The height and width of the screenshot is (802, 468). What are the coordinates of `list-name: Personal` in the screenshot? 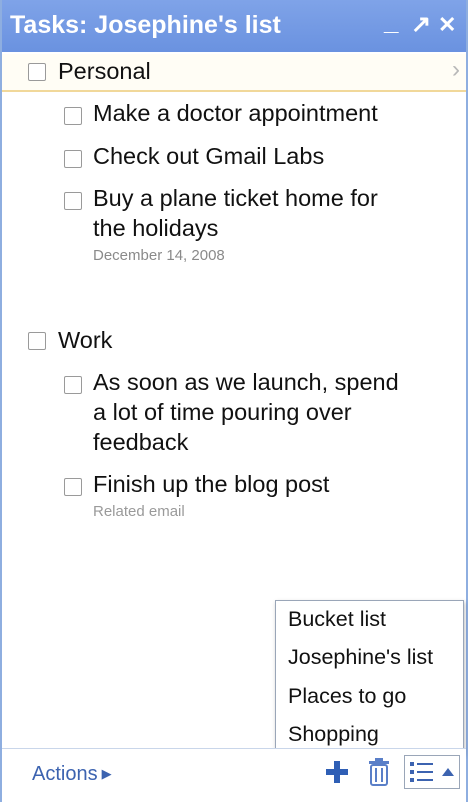 It's located at (104, 71).